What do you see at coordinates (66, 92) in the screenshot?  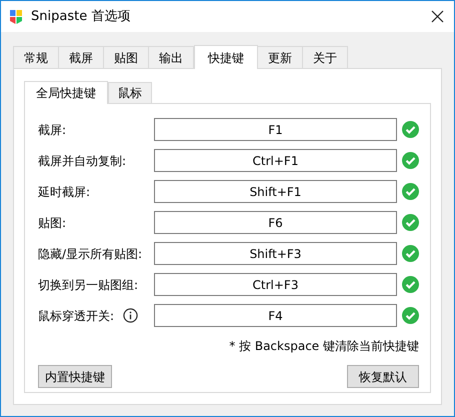 I see `subtab: 全局快捷键` at bounding box center [66, 92].